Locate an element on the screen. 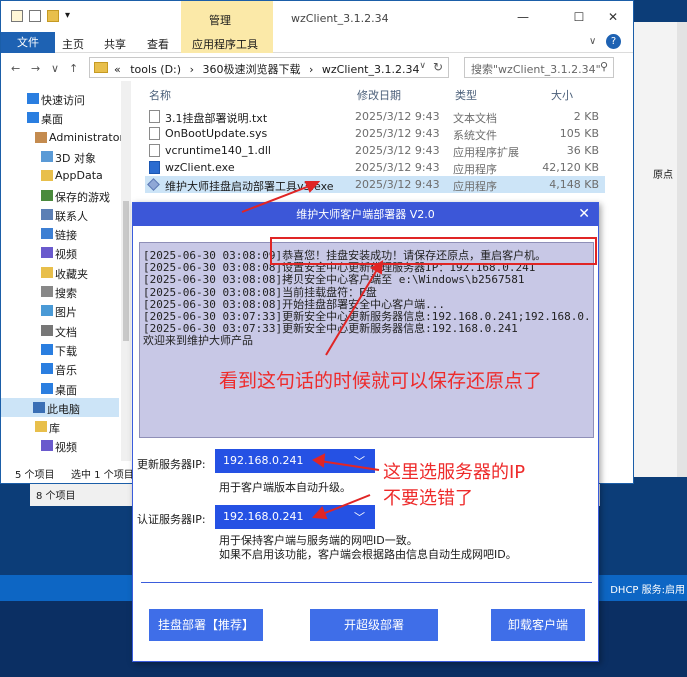  sidebar-item-label: 快速访问 is located at coordinates (63, 100).